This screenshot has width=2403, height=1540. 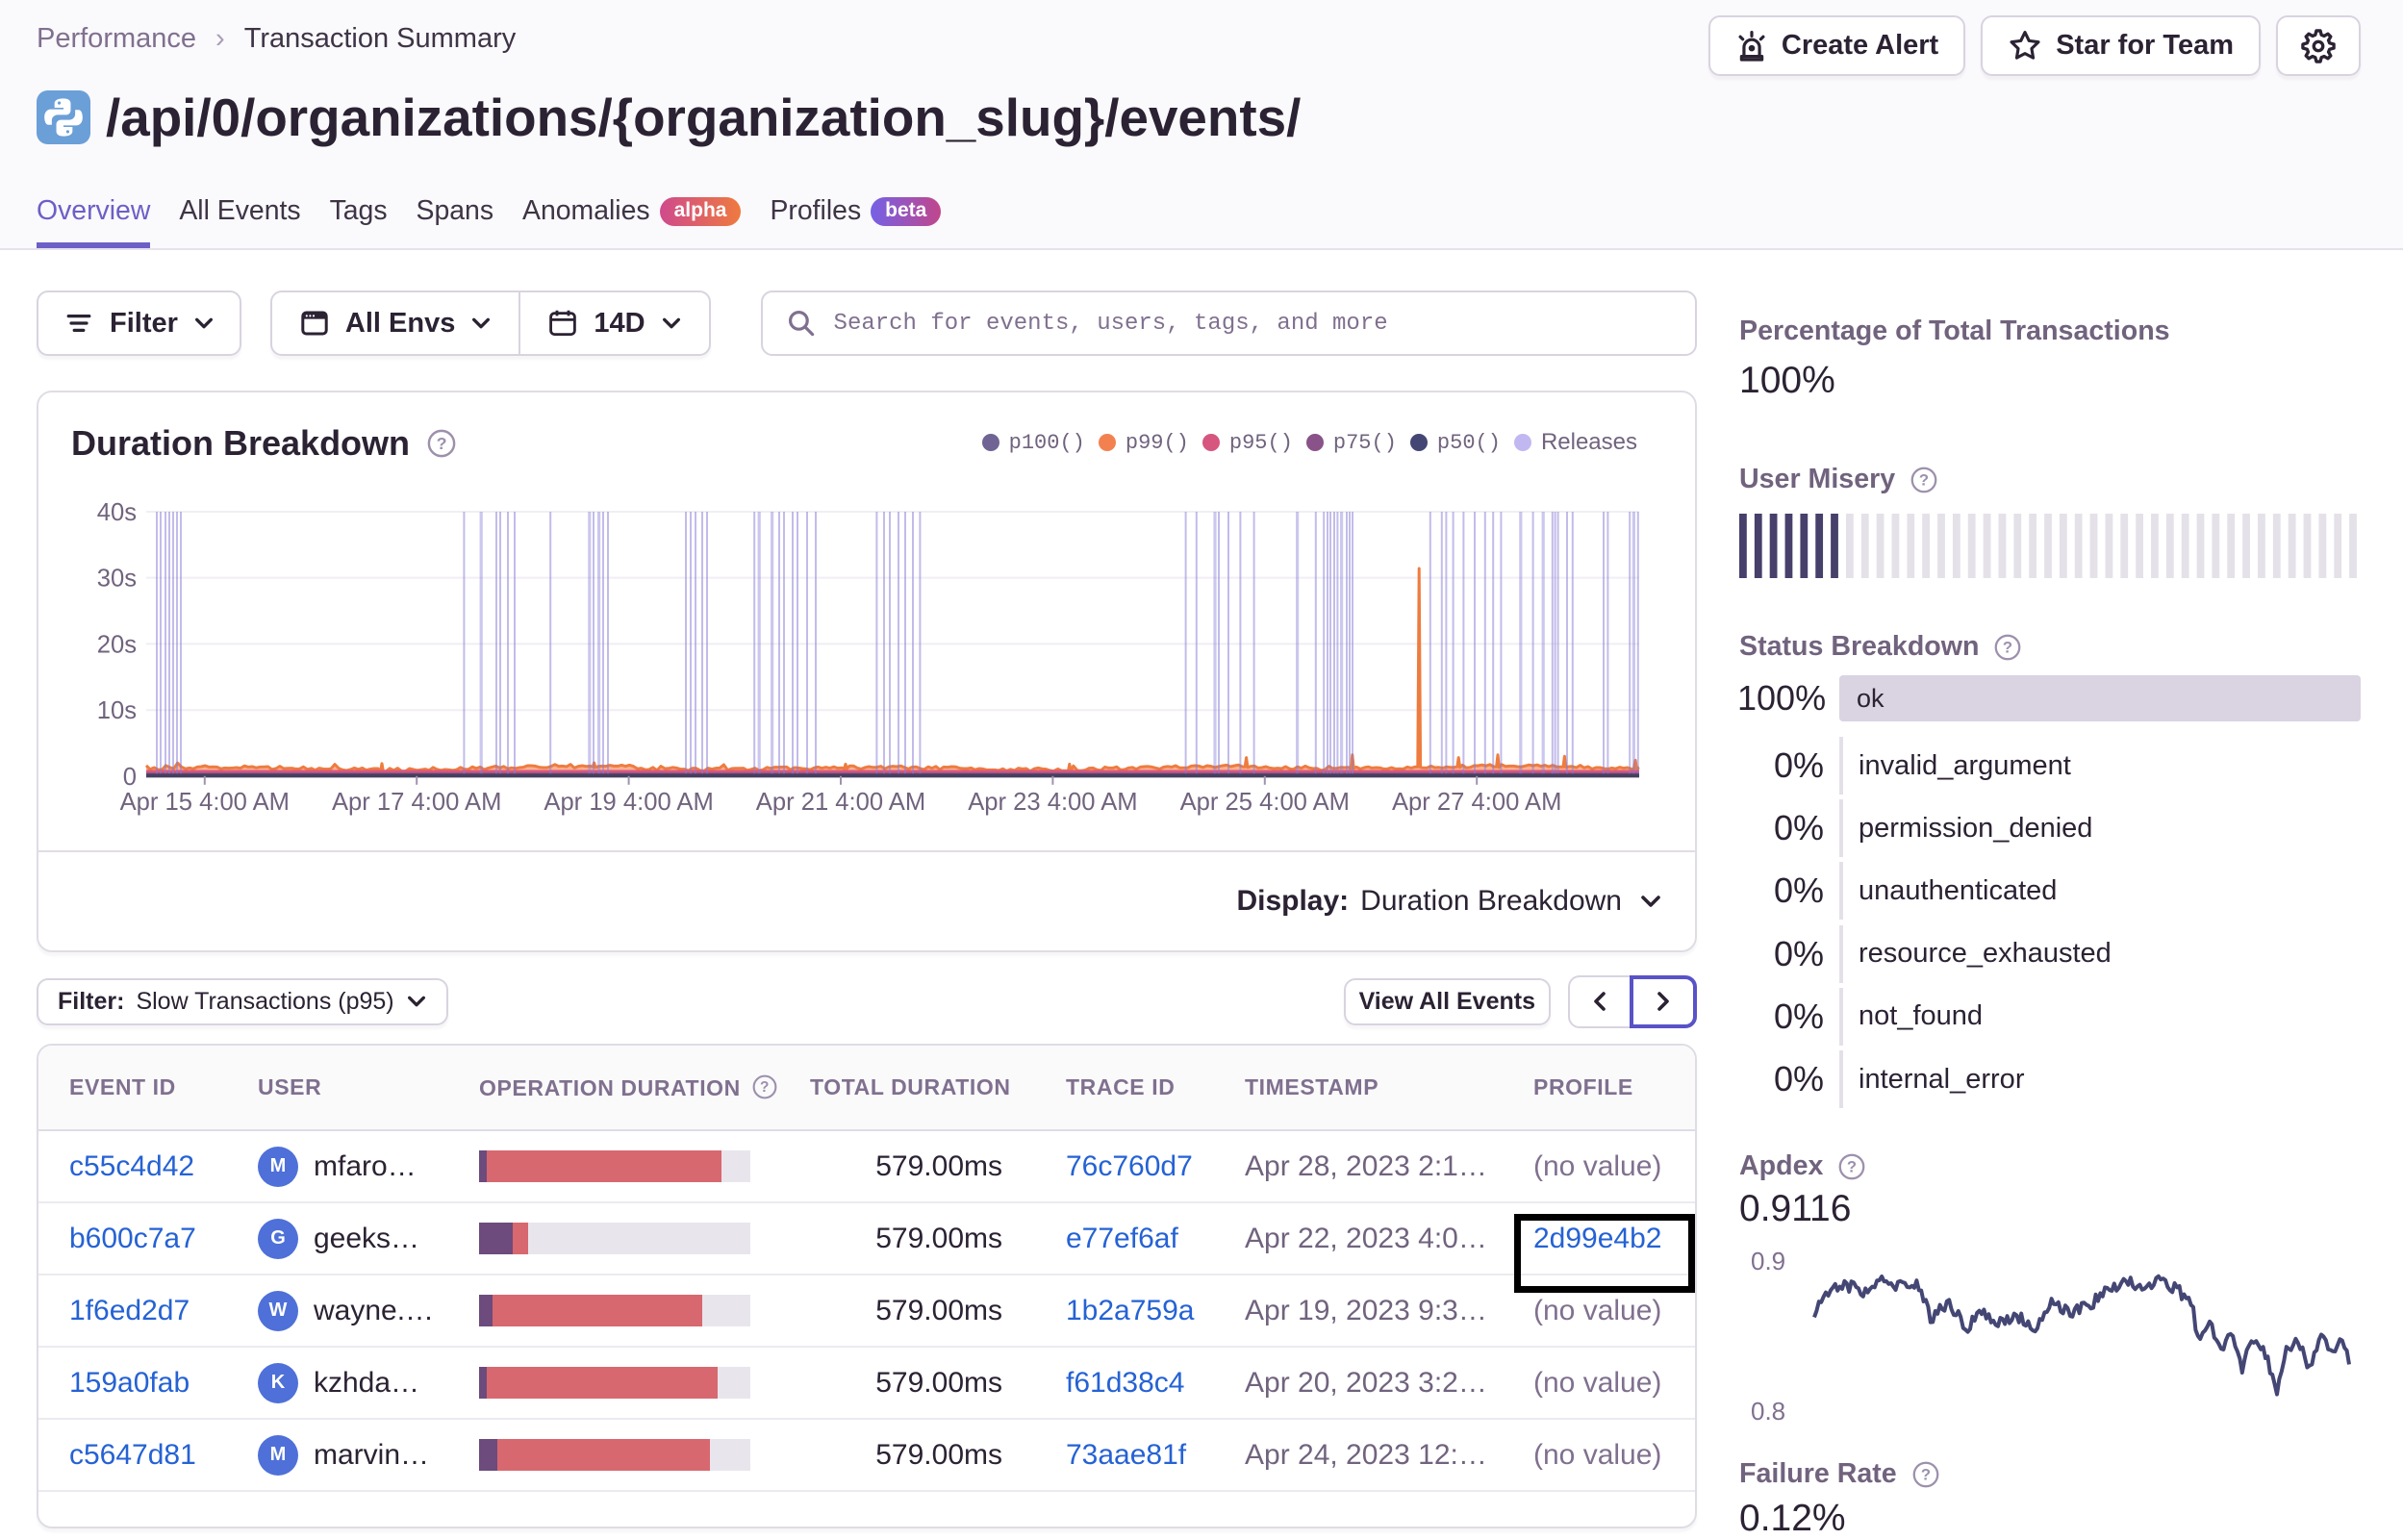 What do you see at coordinates (416, 802) in the screenshot?
I see `svg-text: Apr 17 4:00 AM` at bounding box center [416, 802].